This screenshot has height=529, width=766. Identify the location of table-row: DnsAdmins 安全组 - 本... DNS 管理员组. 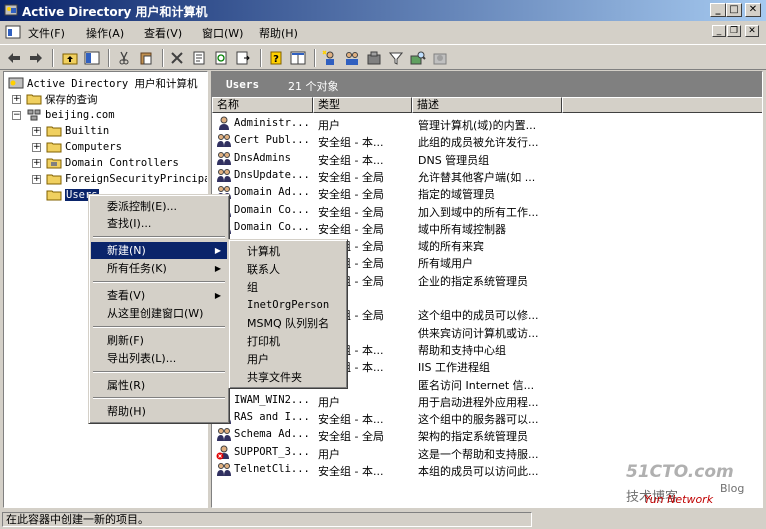
(487, 158).